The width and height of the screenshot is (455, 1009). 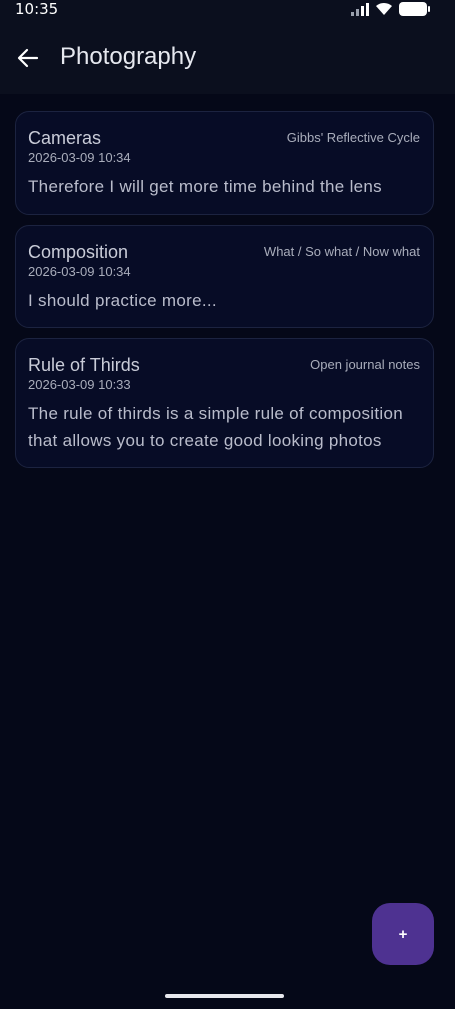 What do you see at coordinates (227, 10) in the screenshot?
I see `status-bar: 10:35` at bounding box center [227, 10].